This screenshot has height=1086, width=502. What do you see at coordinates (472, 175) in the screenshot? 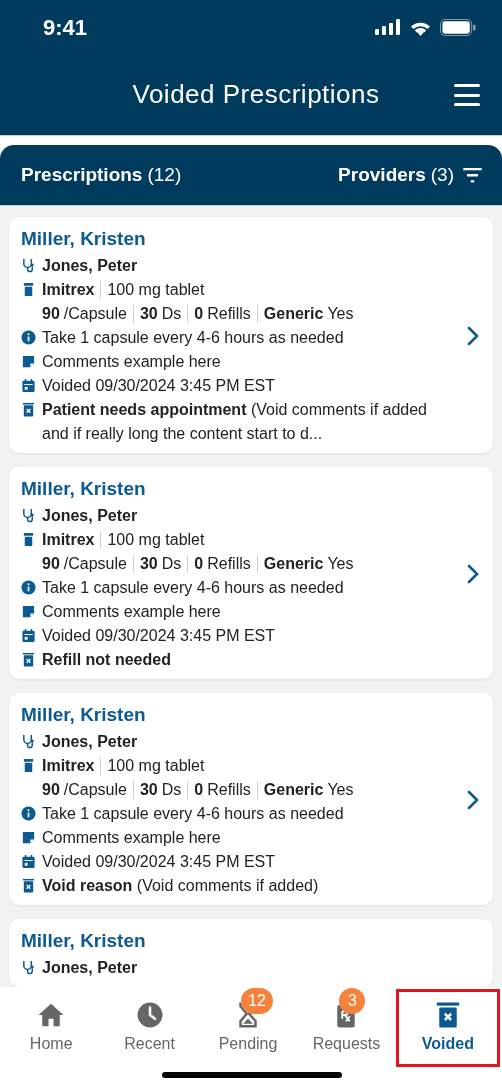
I see `filter-icon` at bounding box center [472, 175].